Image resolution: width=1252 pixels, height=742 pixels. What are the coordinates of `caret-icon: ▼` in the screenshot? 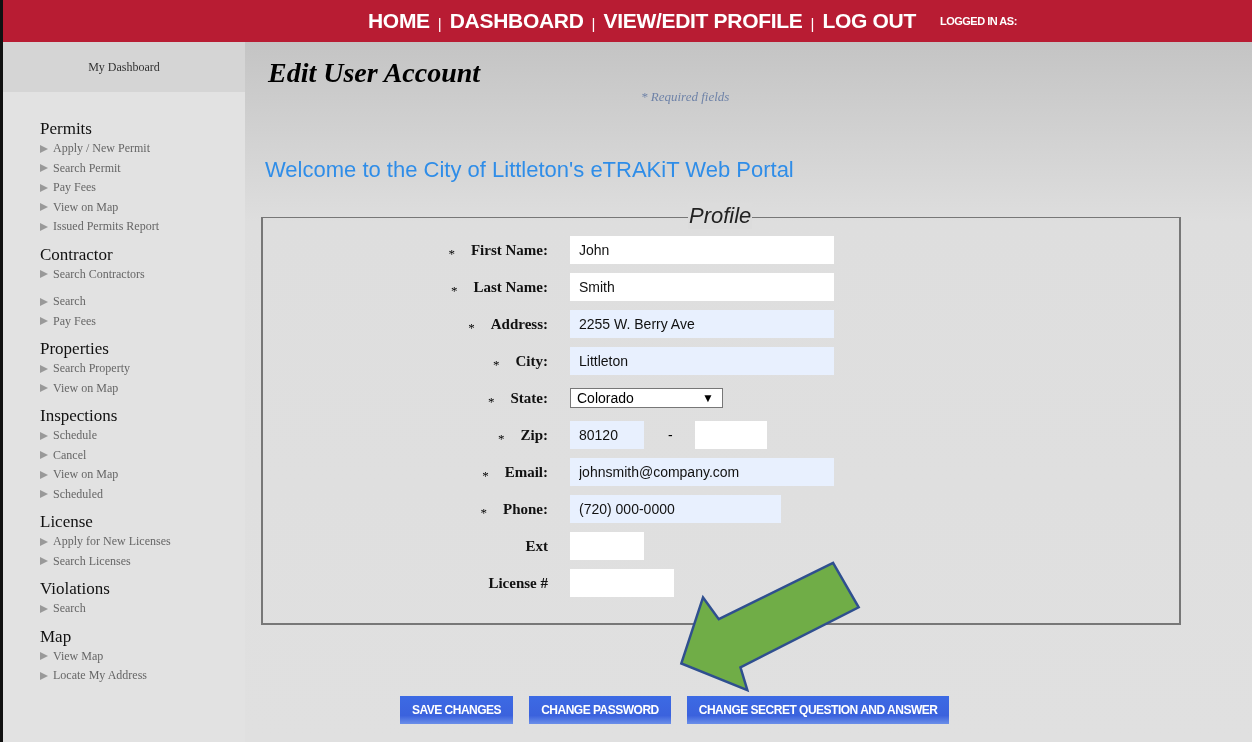 It's located at (708, 398).